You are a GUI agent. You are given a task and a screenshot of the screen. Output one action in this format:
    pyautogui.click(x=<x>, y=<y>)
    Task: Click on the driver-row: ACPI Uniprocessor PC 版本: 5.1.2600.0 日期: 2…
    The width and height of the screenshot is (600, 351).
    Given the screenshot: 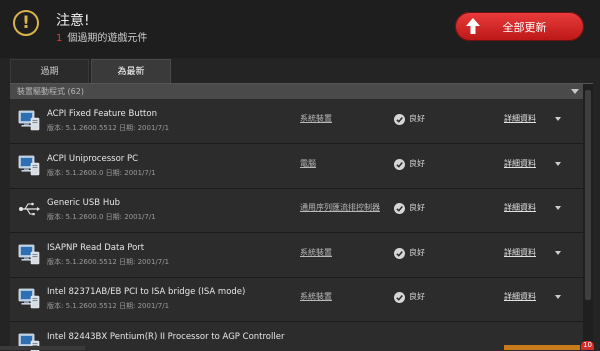 What is the action you would take?
    pyautogui.click(x=296, y=167)
    